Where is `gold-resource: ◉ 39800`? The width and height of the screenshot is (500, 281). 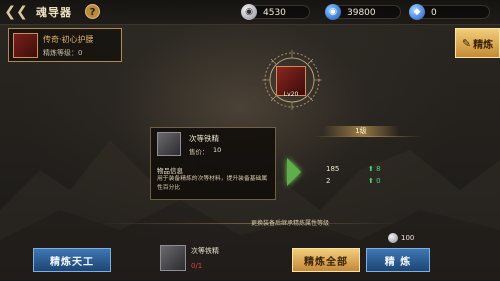 gold-resource: ◉ 39800 is located at coordinates (363, 12).